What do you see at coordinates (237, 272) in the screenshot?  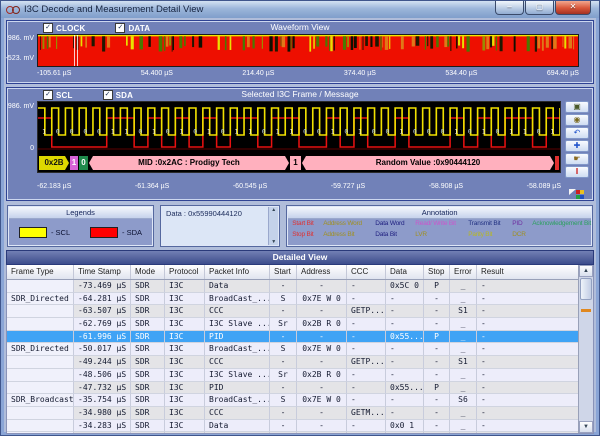 I see `column-header-packet-info: Packet Info` at bounding box center [237, 272].